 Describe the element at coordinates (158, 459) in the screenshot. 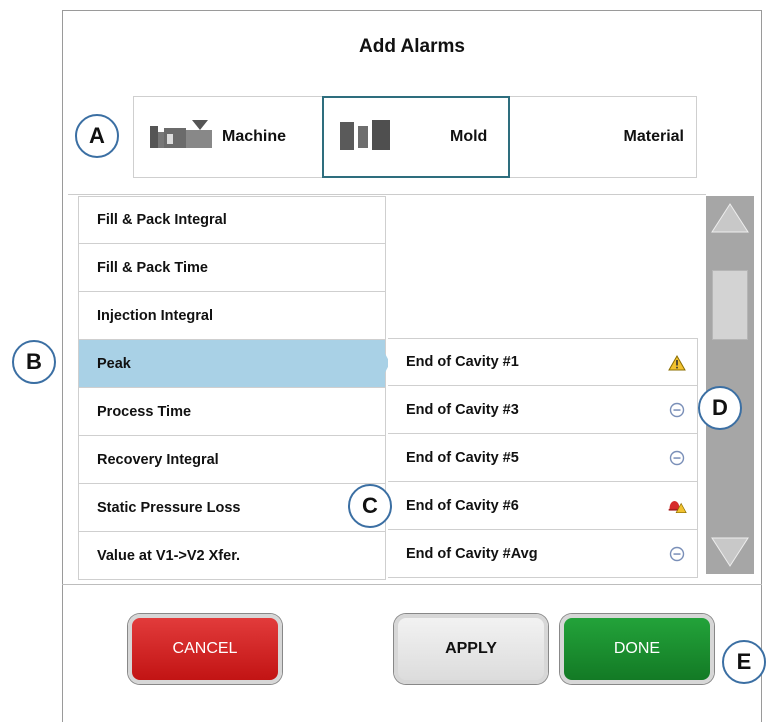

I see `sensor-row-label: Recovery Integral` at that location.